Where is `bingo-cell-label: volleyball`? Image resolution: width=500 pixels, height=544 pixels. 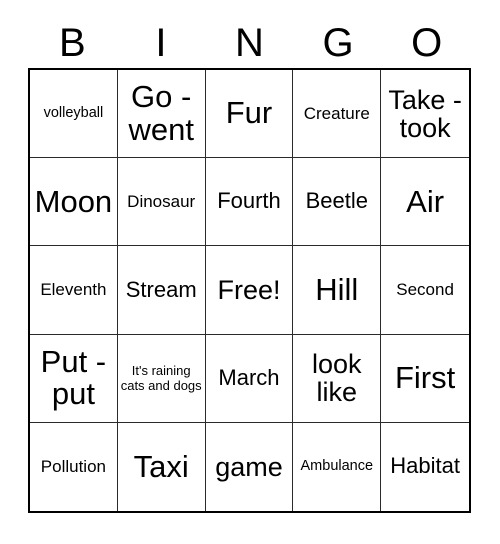
bingo-cell-label: volleyball is located at coordinates (73, 113).